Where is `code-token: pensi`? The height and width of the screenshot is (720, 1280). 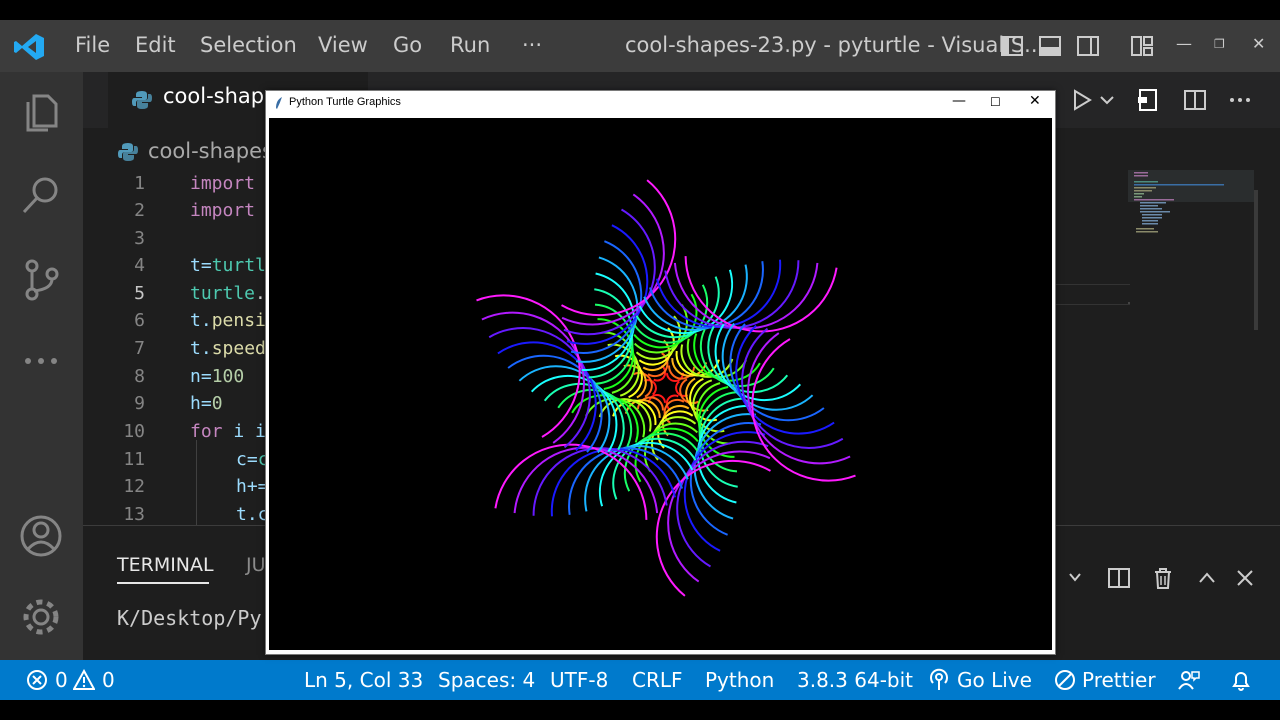 code-token: pensi is located at coordinates (238, 320).